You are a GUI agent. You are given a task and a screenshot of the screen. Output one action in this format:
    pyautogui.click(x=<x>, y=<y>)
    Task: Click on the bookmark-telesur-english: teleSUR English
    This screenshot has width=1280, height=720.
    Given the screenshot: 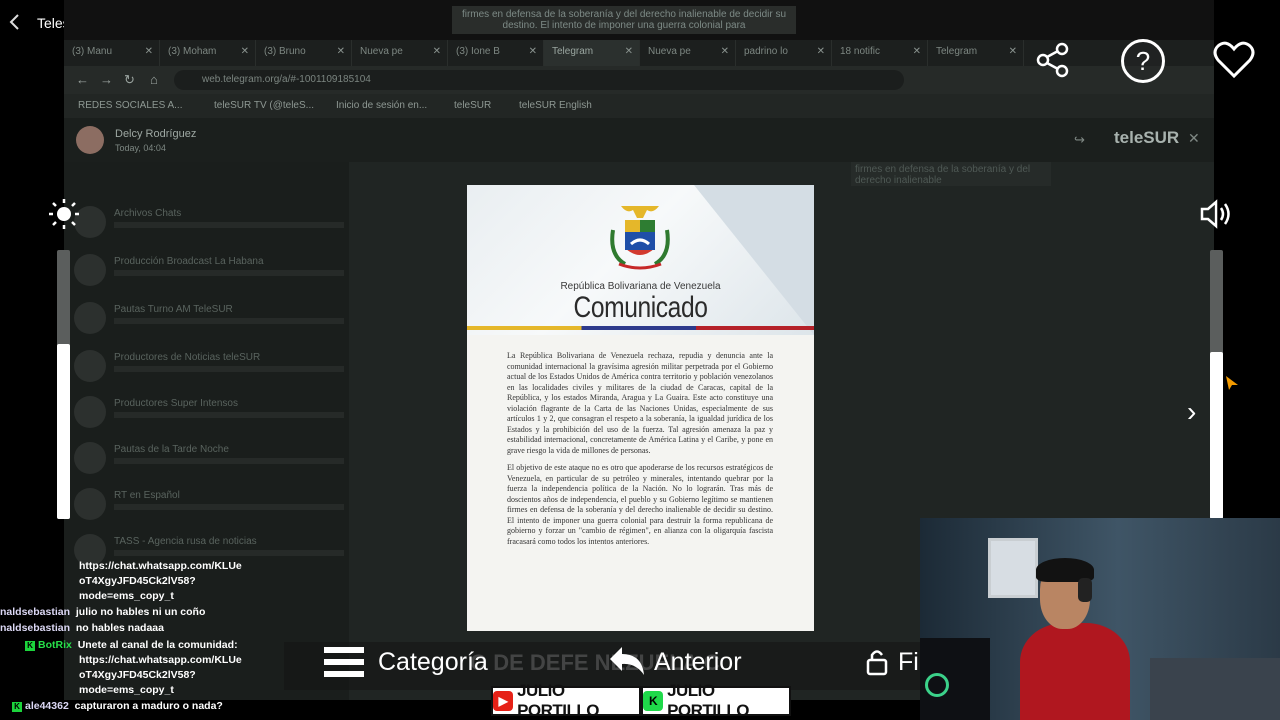 What is the action you would take?
    pyautogui.click(x=555, y=105)
    